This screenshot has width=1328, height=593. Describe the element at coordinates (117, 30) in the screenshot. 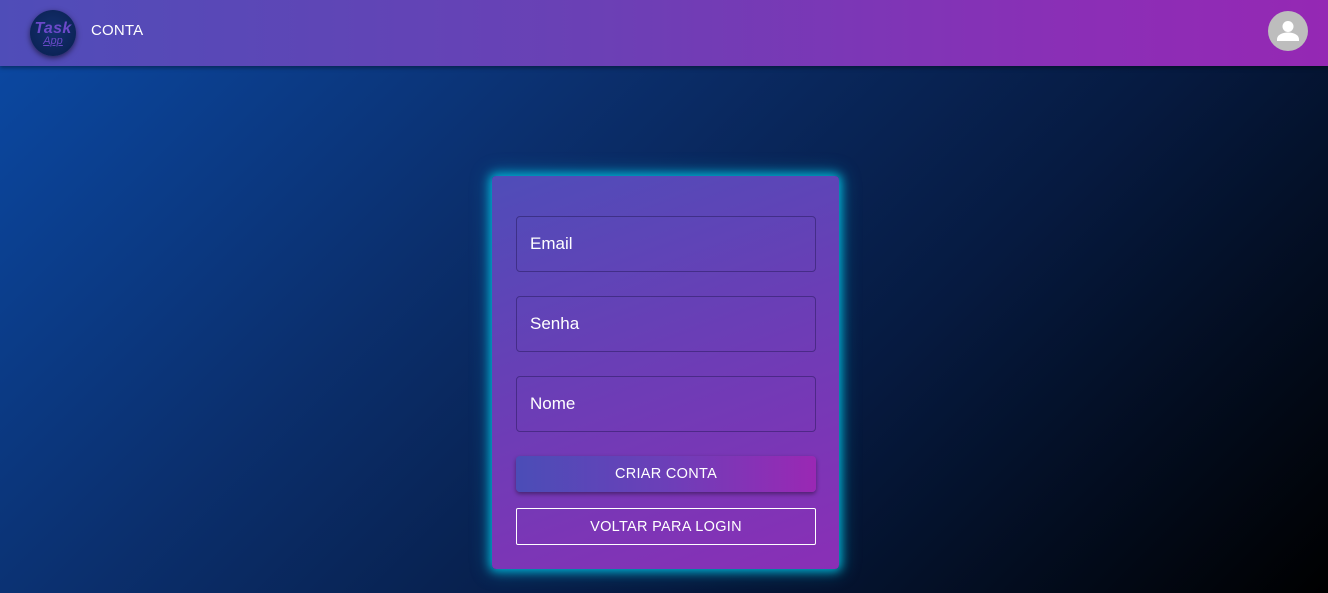

I see `page-title: CONTA` at that location.